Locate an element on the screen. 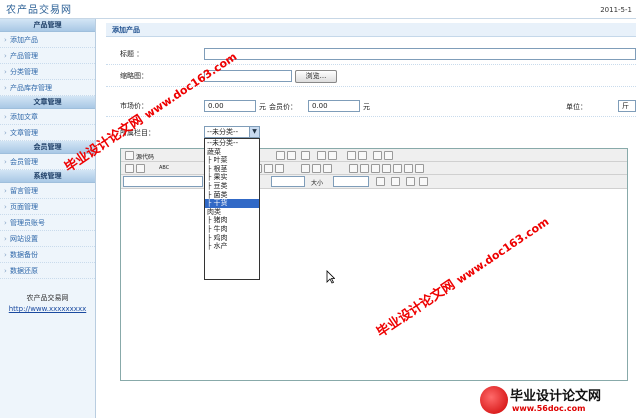  sidebar-footer: 农产品交易网 http://www.xxxxxxxxx is located at coordinates (47, 304).